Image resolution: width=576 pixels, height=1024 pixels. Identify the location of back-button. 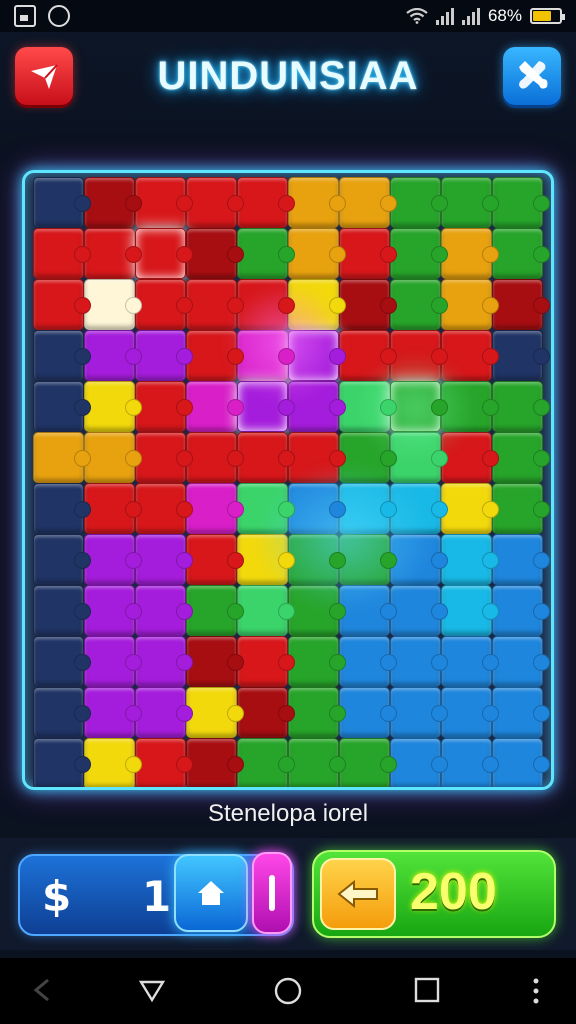
(44, 76).